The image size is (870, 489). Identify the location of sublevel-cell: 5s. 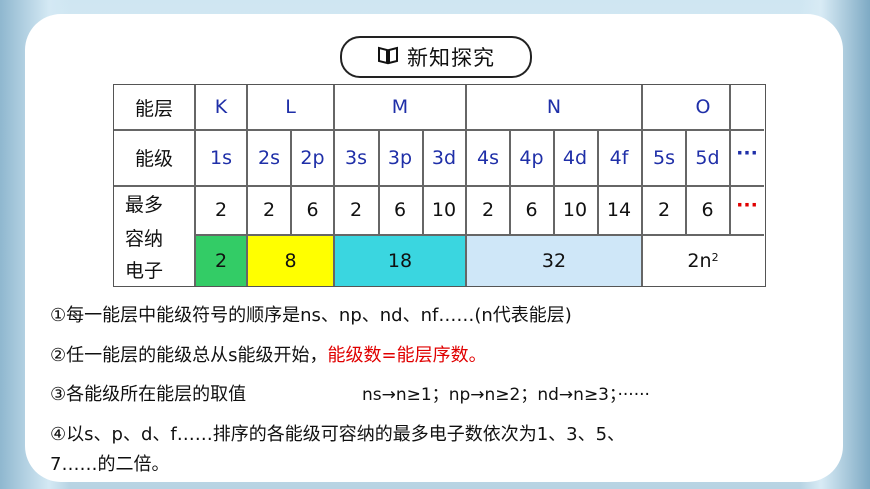
(664, 158).